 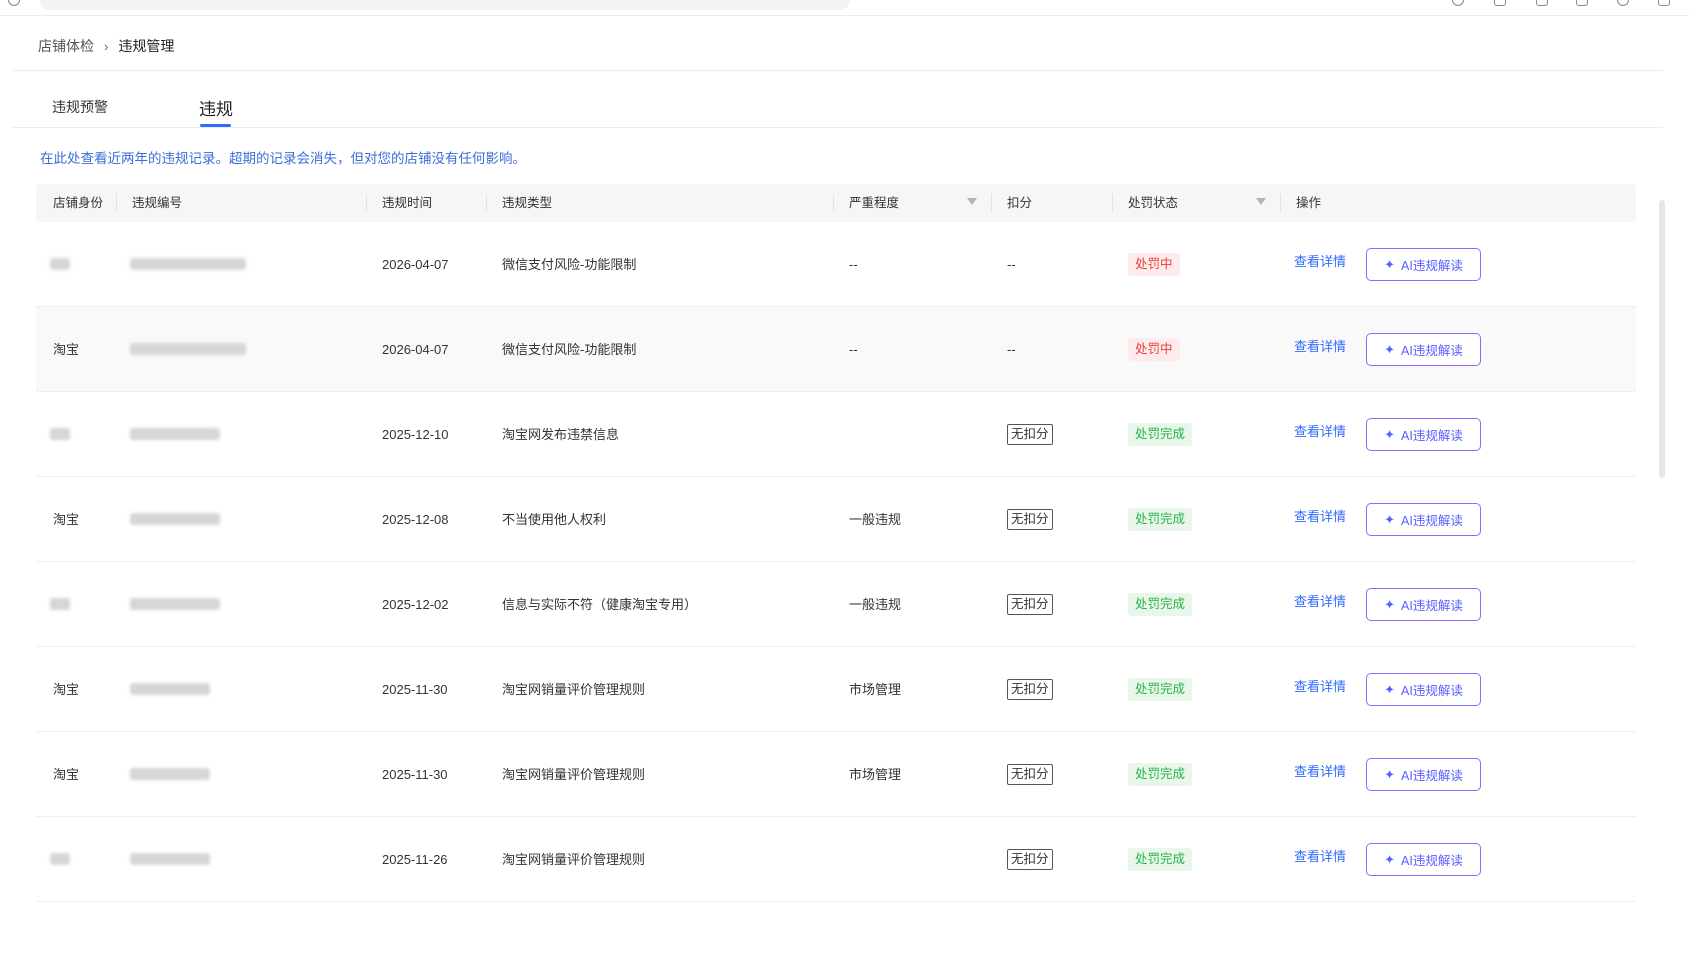 I want to click on deduction: --, so click(x=1011, y=349).